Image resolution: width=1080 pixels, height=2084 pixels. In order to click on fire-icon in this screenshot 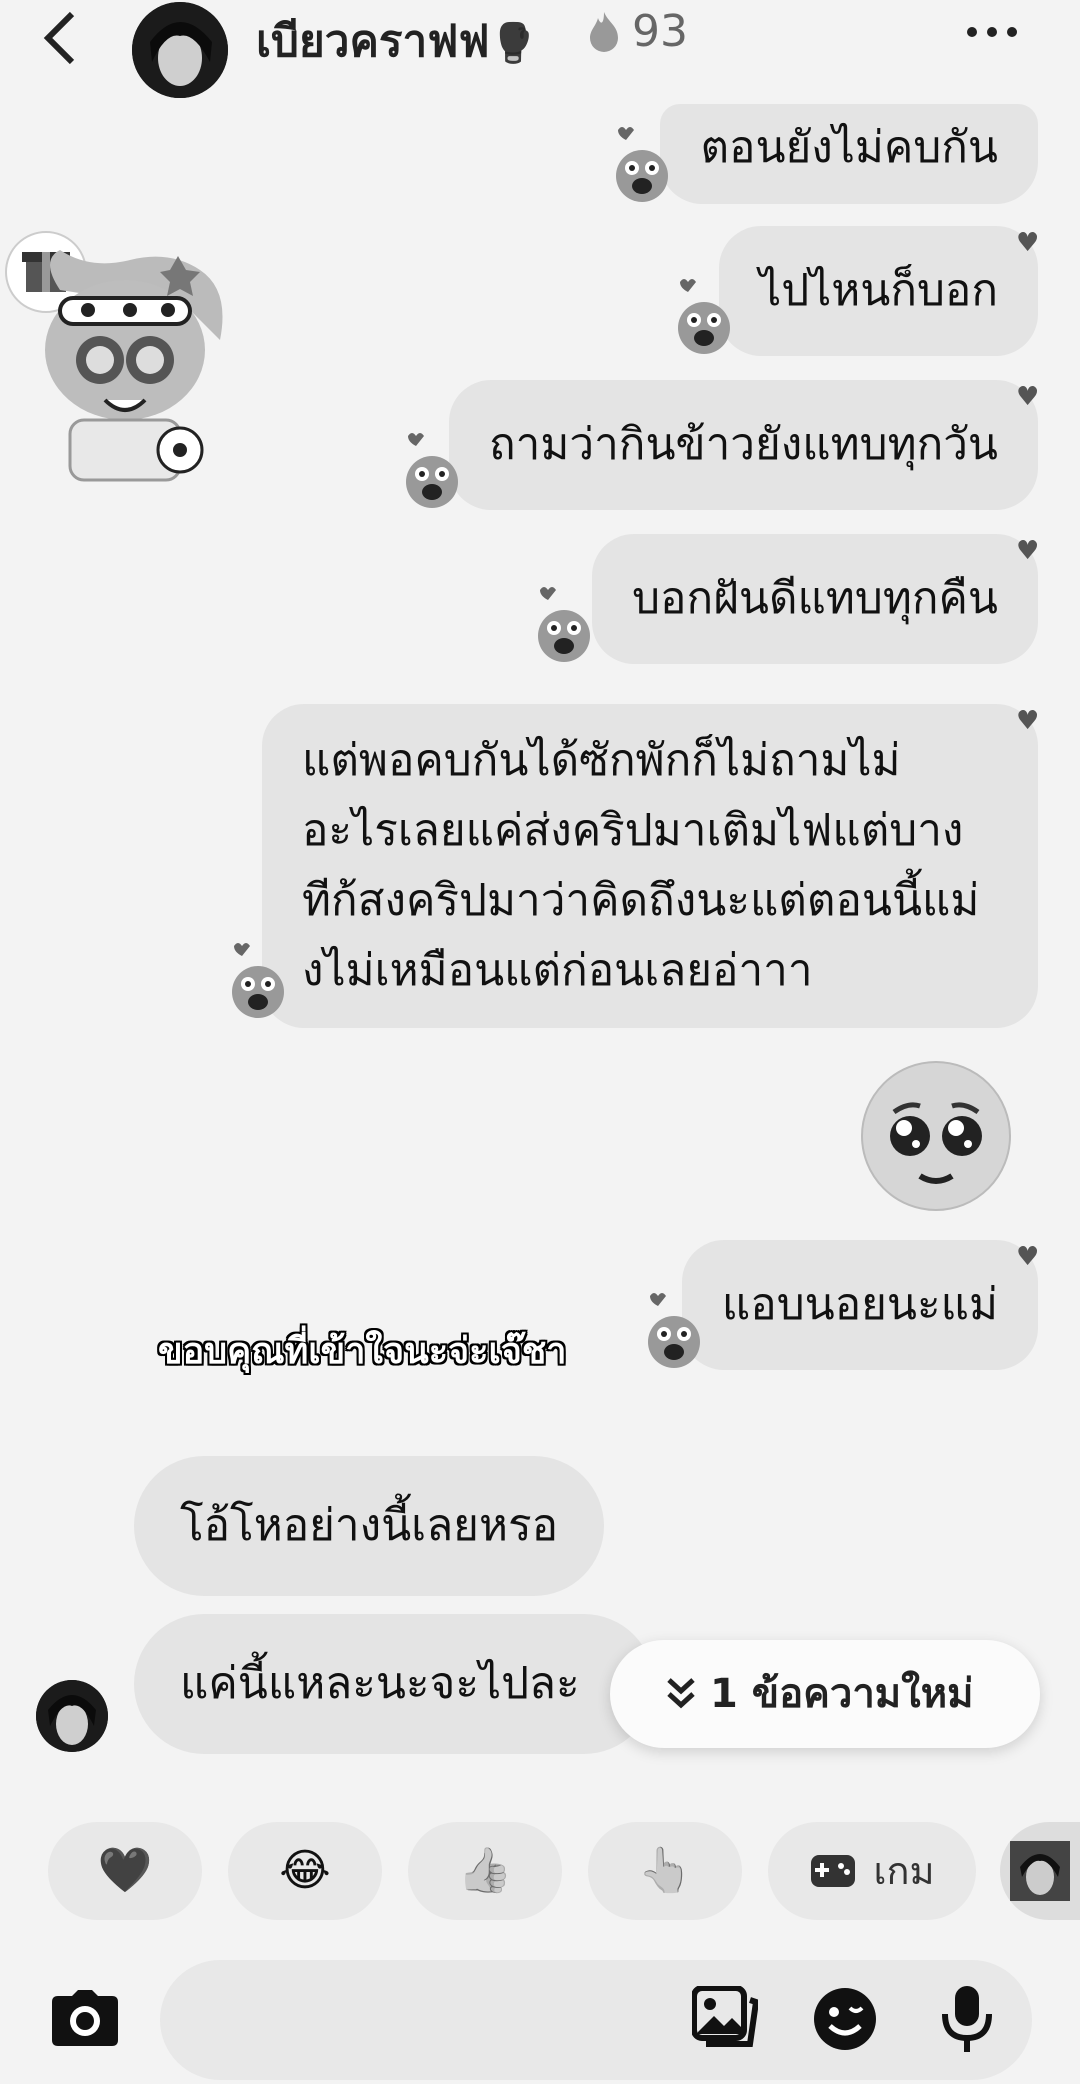, I will do `click(604, 36)`.